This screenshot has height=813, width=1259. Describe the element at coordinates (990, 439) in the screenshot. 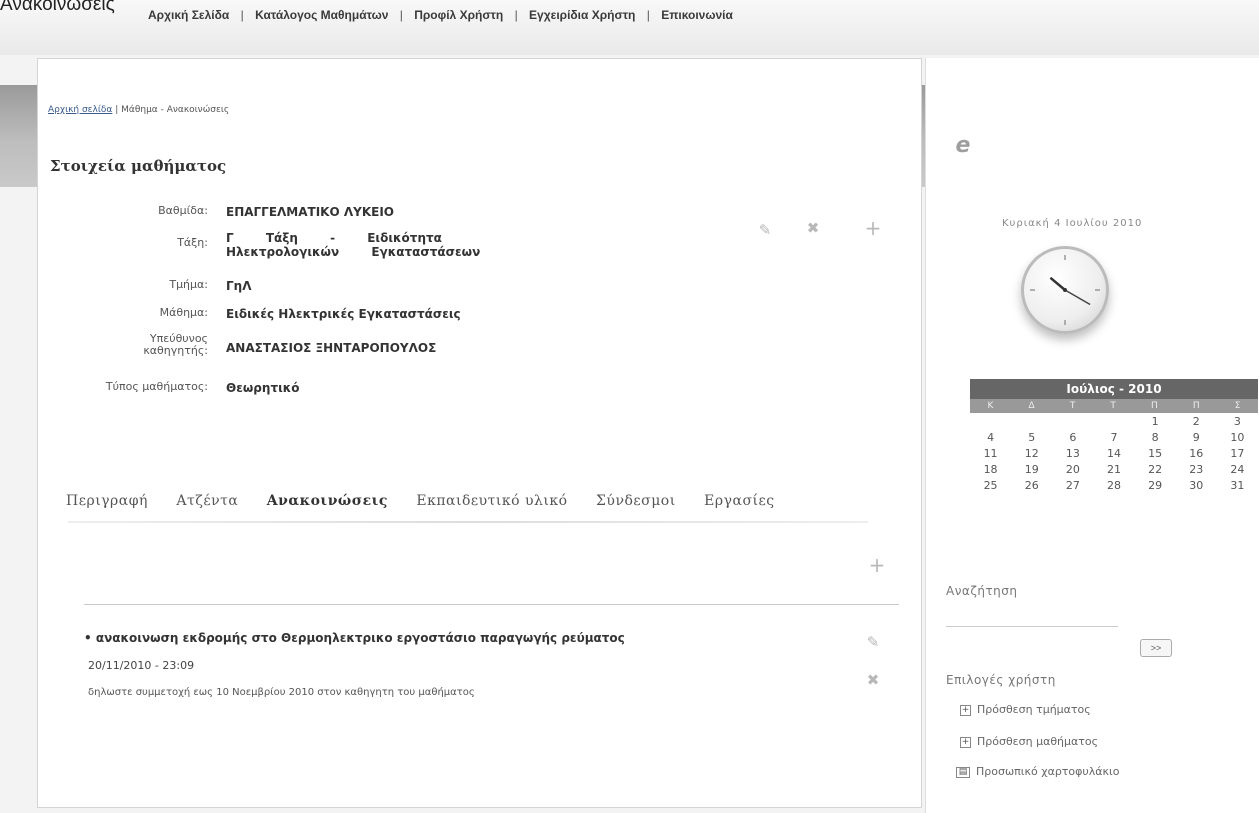

I see `calendar-day: 4` at that location.